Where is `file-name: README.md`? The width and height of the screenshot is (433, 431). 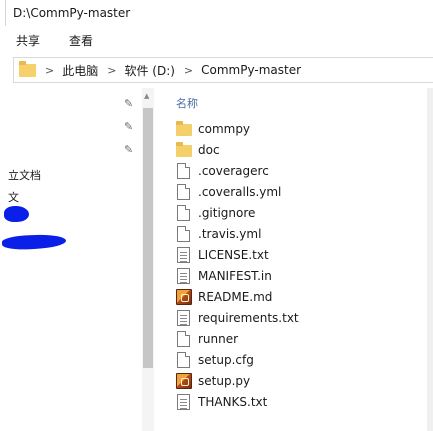
file-name: README.md is located at coordinates (235, 296).